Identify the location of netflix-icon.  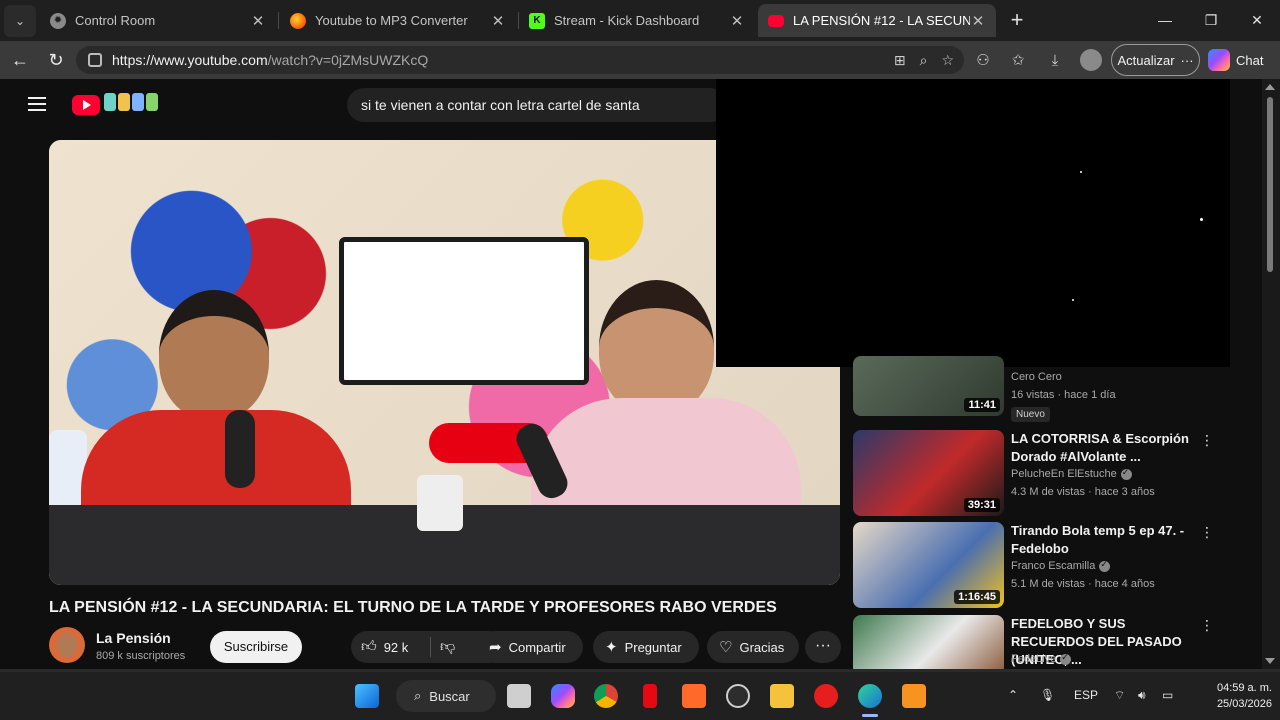
(650, 696).